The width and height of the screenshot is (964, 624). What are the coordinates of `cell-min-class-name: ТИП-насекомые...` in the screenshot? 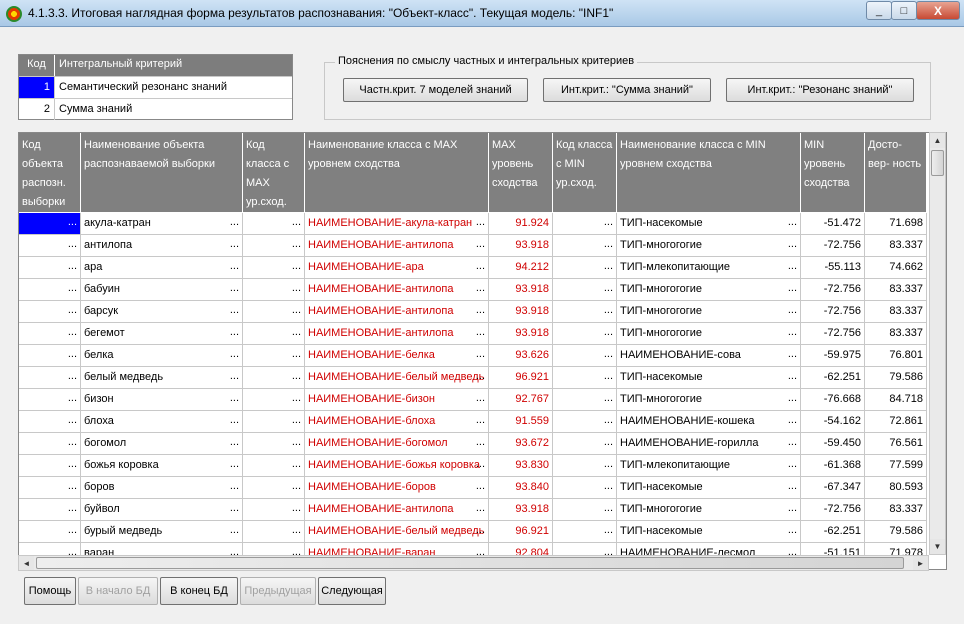 It's located at (709, 378).